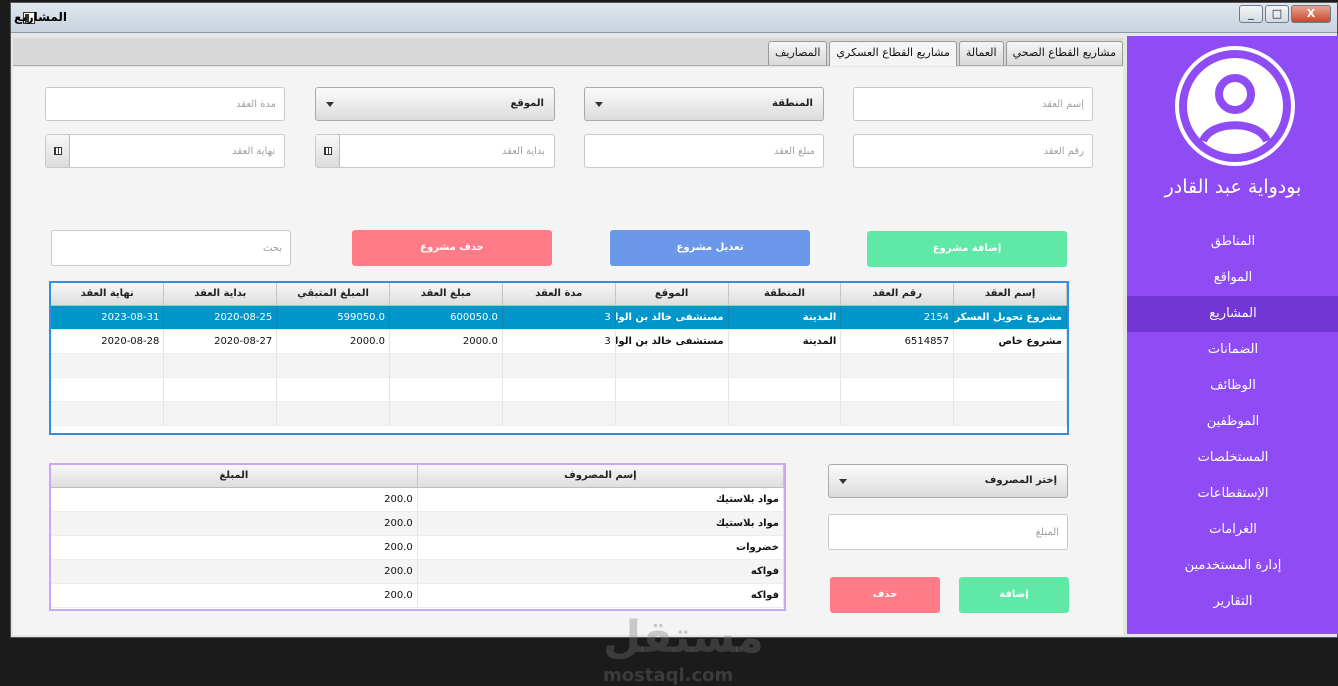 The image size is (1338, 686). Describe the element at coordinates (1020, 480) in the screenshot. I see `expense-combo-label: إختر المصروف` at that location.